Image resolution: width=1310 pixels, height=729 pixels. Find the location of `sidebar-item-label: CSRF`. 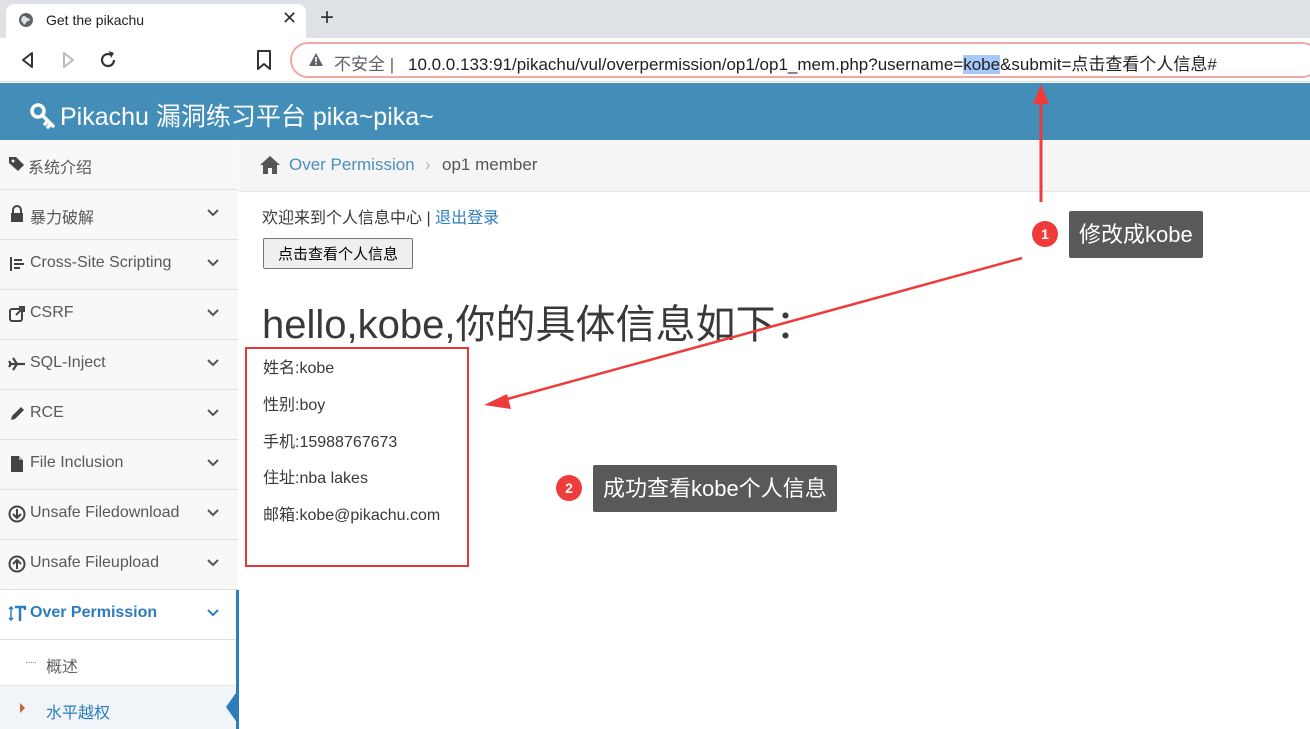

sidebar-item-label: CSRF is located at coordinates (52, 312).